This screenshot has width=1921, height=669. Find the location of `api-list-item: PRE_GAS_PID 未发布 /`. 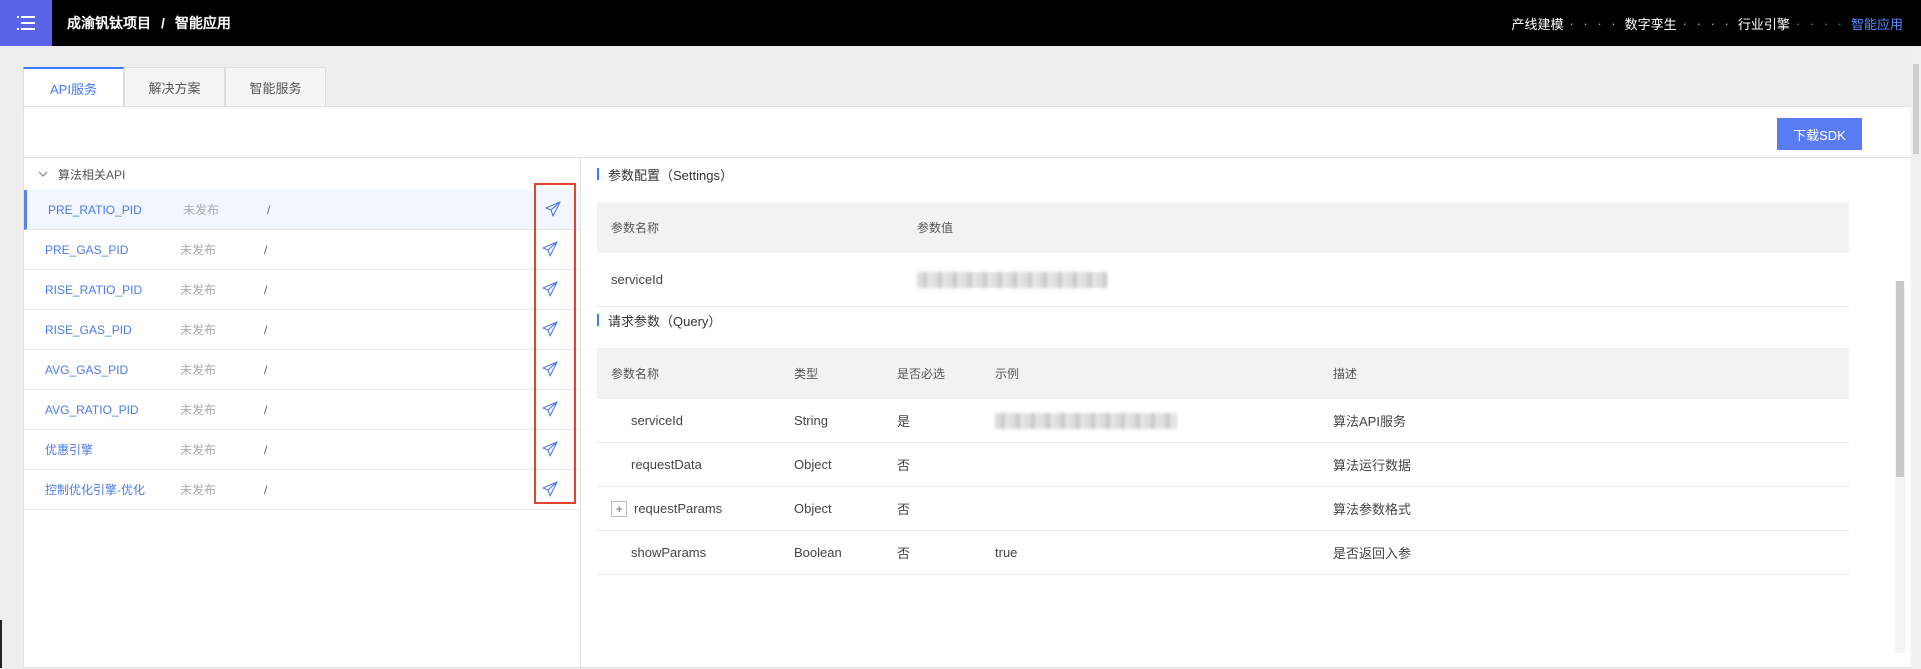

api-list-item: PRE_GAS_PID 未发布 / is located at coordinates (302, 250).